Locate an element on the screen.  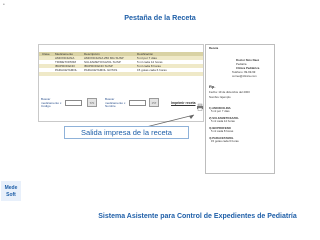
doc-email: correo@clinica.com is located at coordinates (244, 76).